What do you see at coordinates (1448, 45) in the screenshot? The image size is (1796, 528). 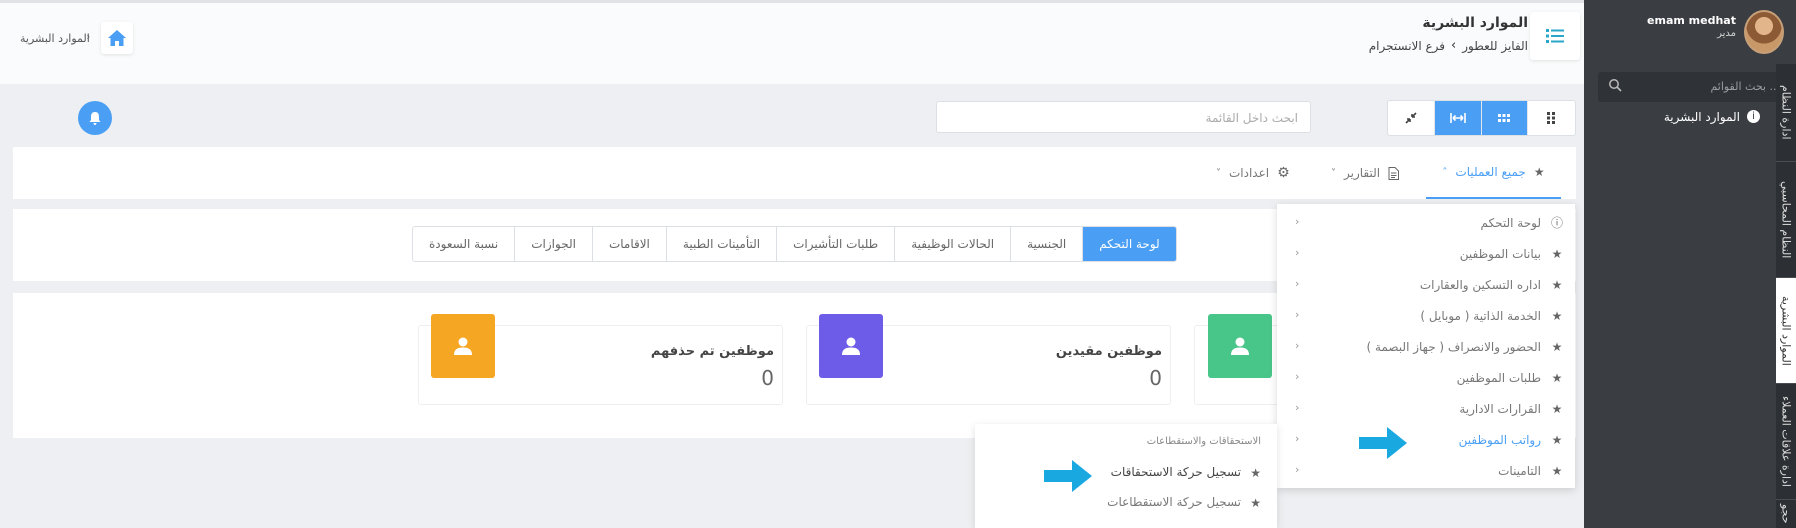 I see `breadcrumb: فرع الانستجرام ‹ الفايز للعطور` at bounding box center [1448, 45].